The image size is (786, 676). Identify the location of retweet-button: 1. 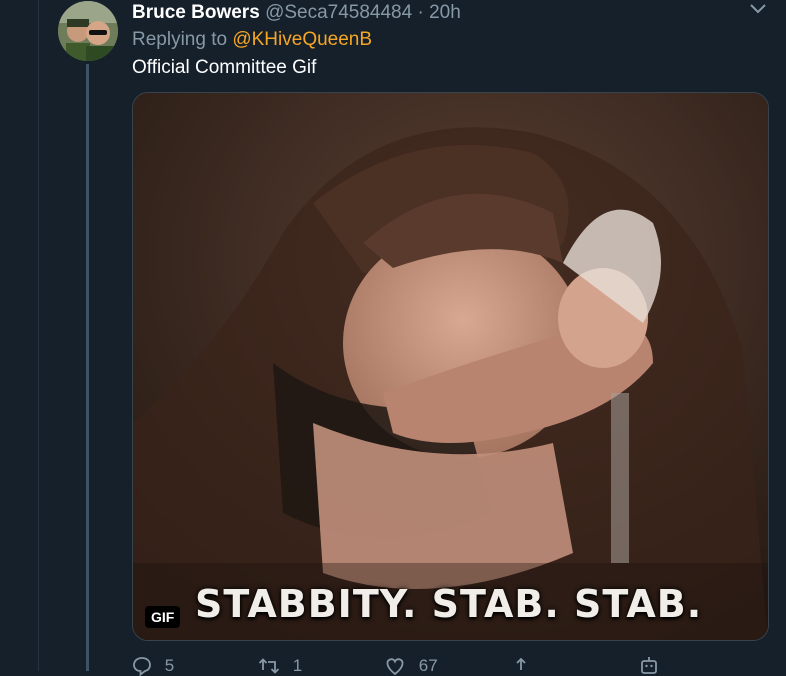
(280, 666).